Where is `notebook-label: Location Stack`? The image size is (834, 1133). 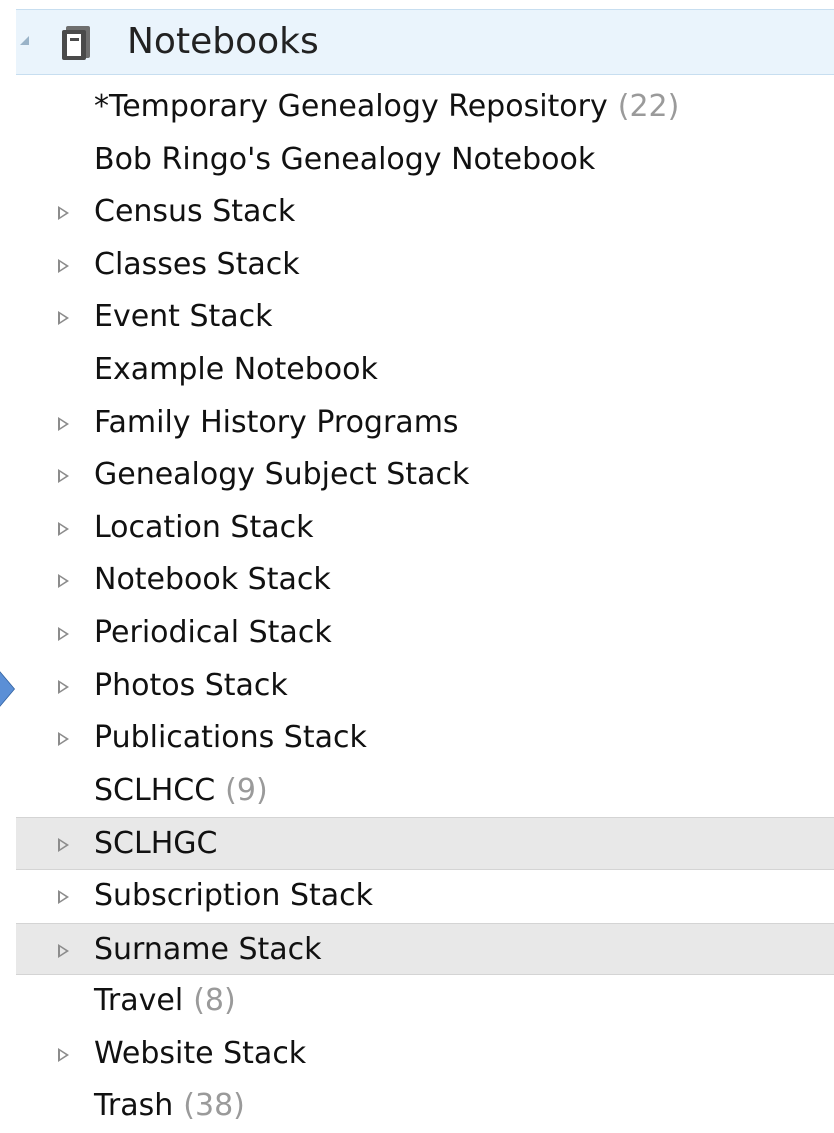 notebook-label: Location Stack is located at coordinates (203, 528).